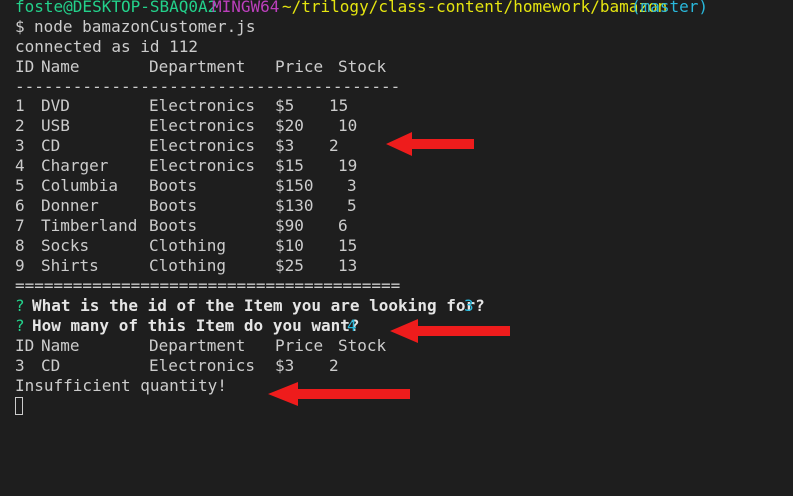 This screenshot has height=496, width=793. Describe the element at coordinates (20, 165) in the screenshot. I see `row-id: 4` at that location.